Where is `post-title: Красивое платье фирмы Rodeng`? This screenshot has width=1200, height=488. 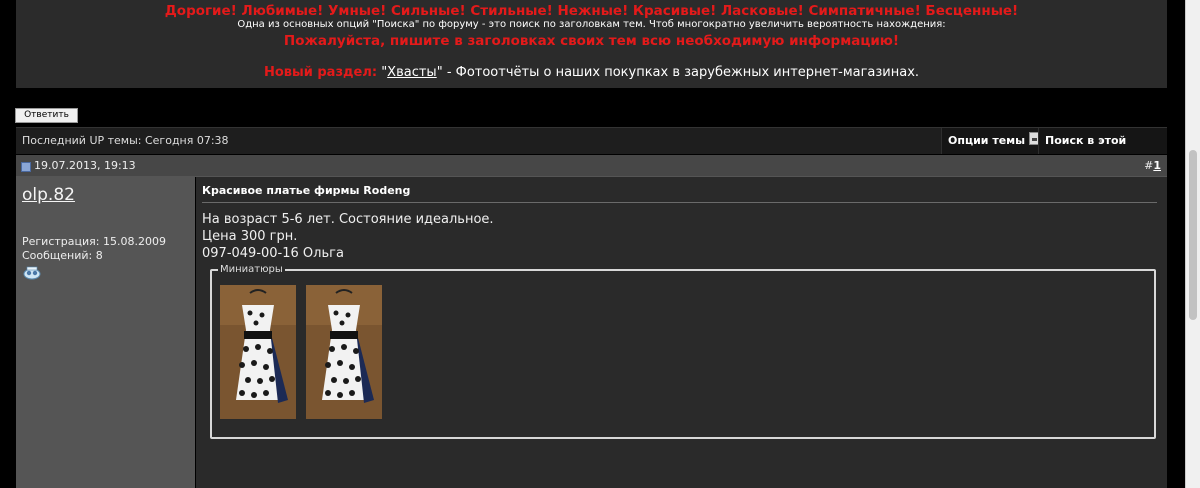
post-title: Красивое платье фирмы Rodeng is located at coordinates (306, 190).